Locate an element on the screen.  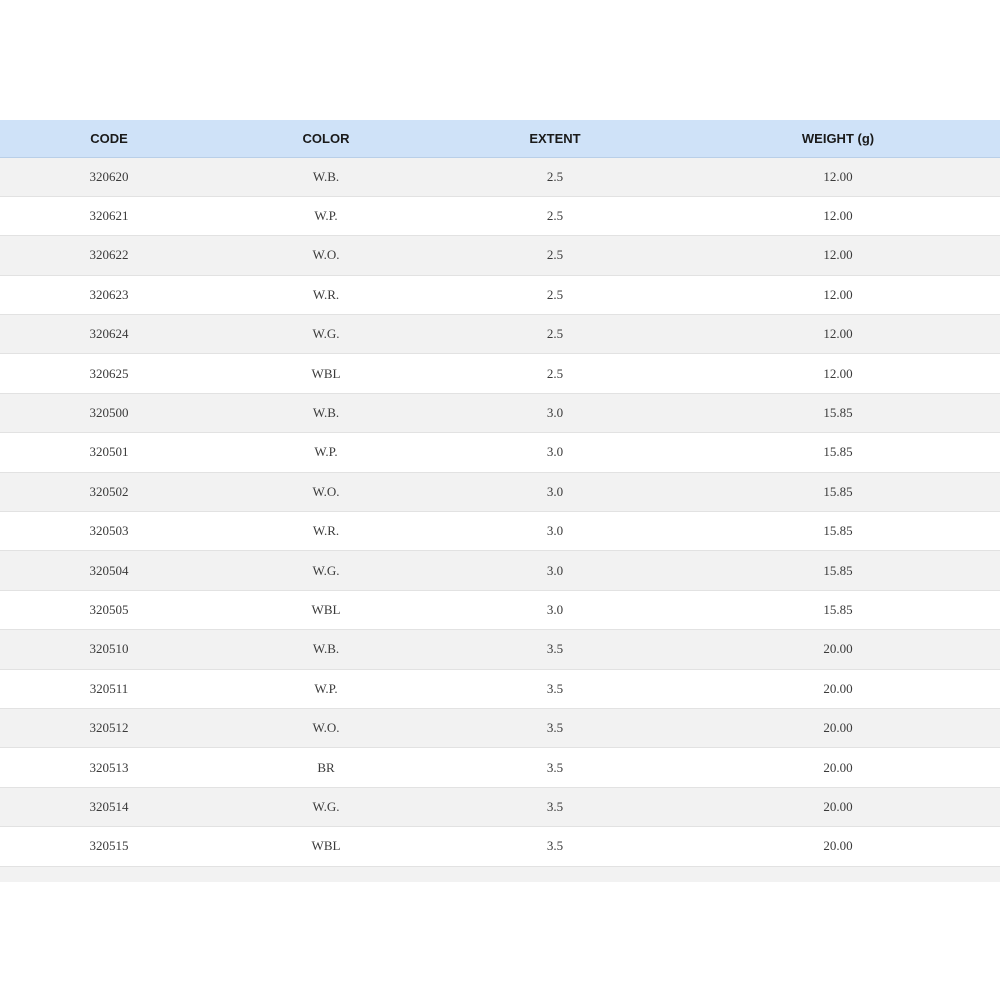
cell-code: 320510 is located at coordinates (109, 649).